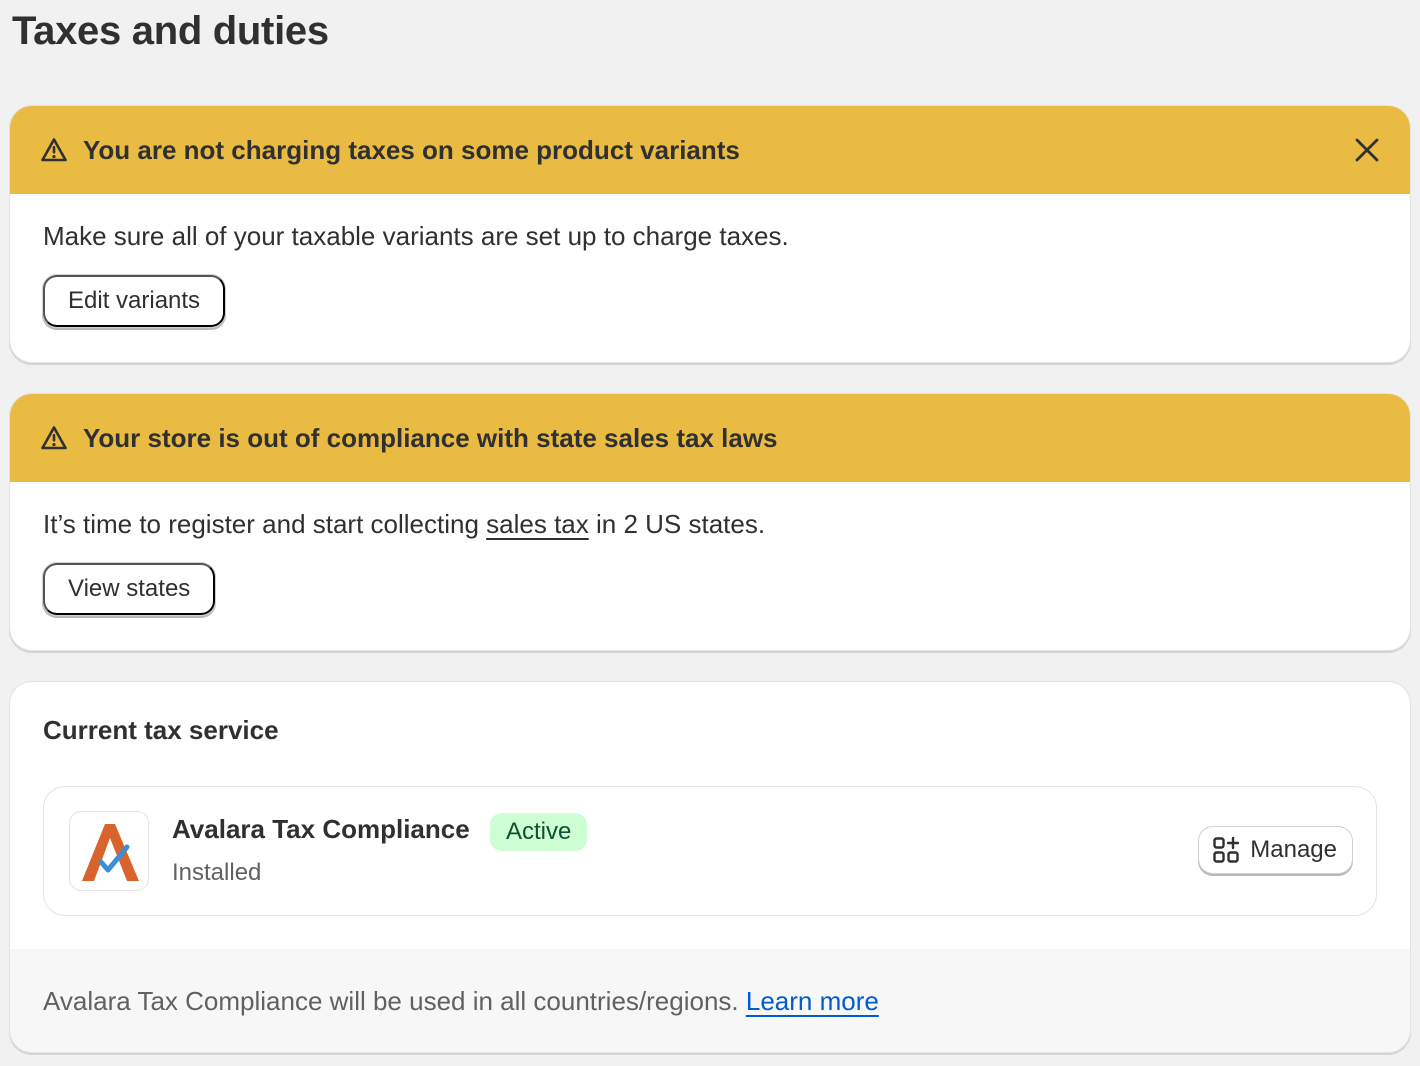 The width and height of the screenshot is (1420, 1066). Describe the element at coordinates (161, 730) in the screenshot. I see `section-title: Current tax service` at that location.